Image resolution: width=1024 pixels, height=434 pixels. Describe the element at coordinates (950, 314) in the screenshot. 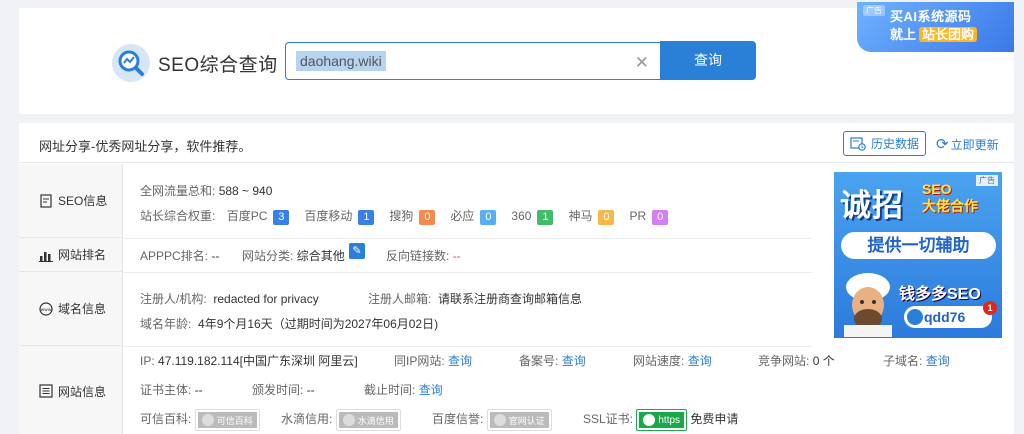

I see `side-ad-contact: qdd76 1` at that location.